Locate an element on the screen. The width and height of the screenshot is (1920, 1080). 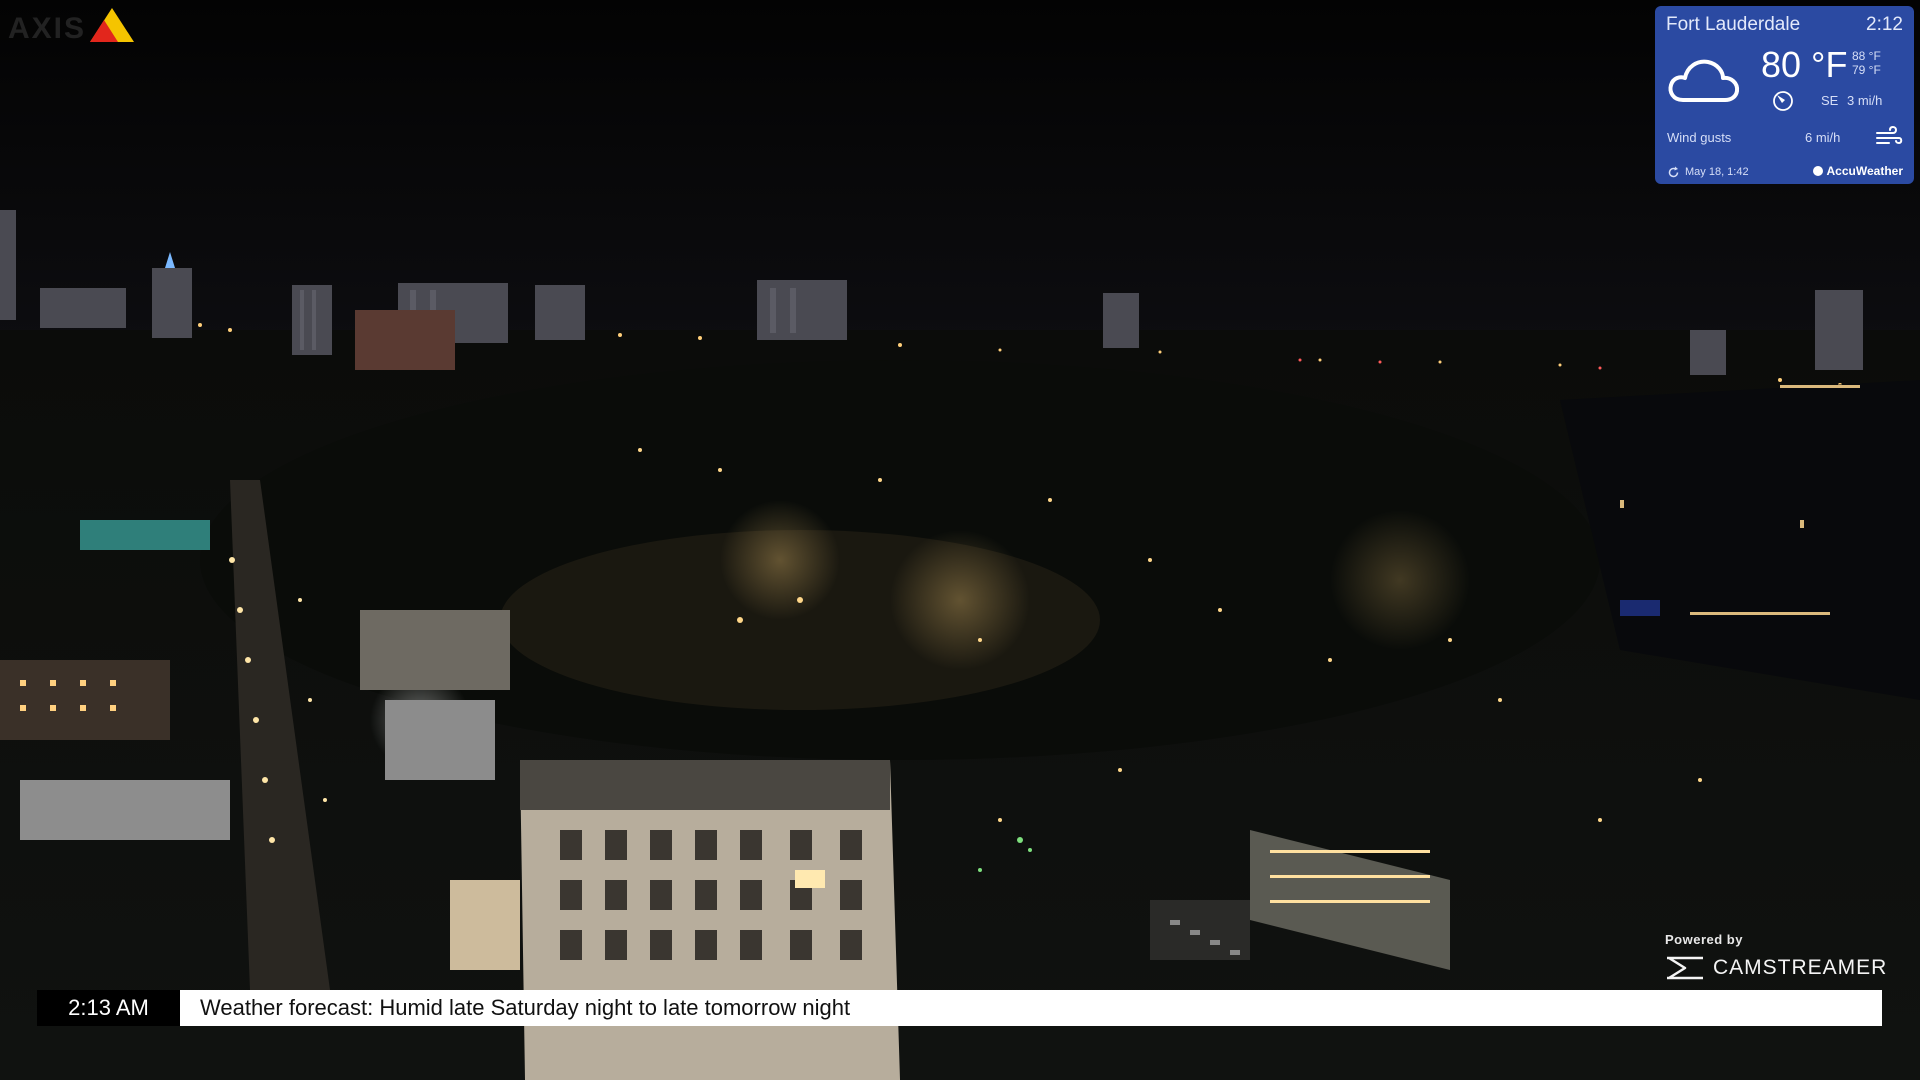
refresh-icon is located at coordinates (1673, 172).